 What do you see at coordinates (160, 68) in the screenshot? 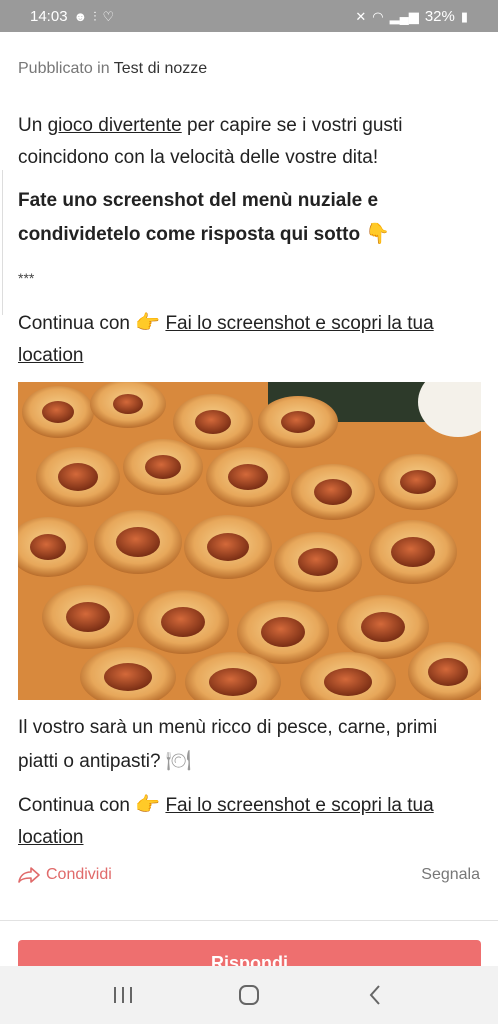
I see `category-link: Test di nozze` at bounding box center [160, 68].